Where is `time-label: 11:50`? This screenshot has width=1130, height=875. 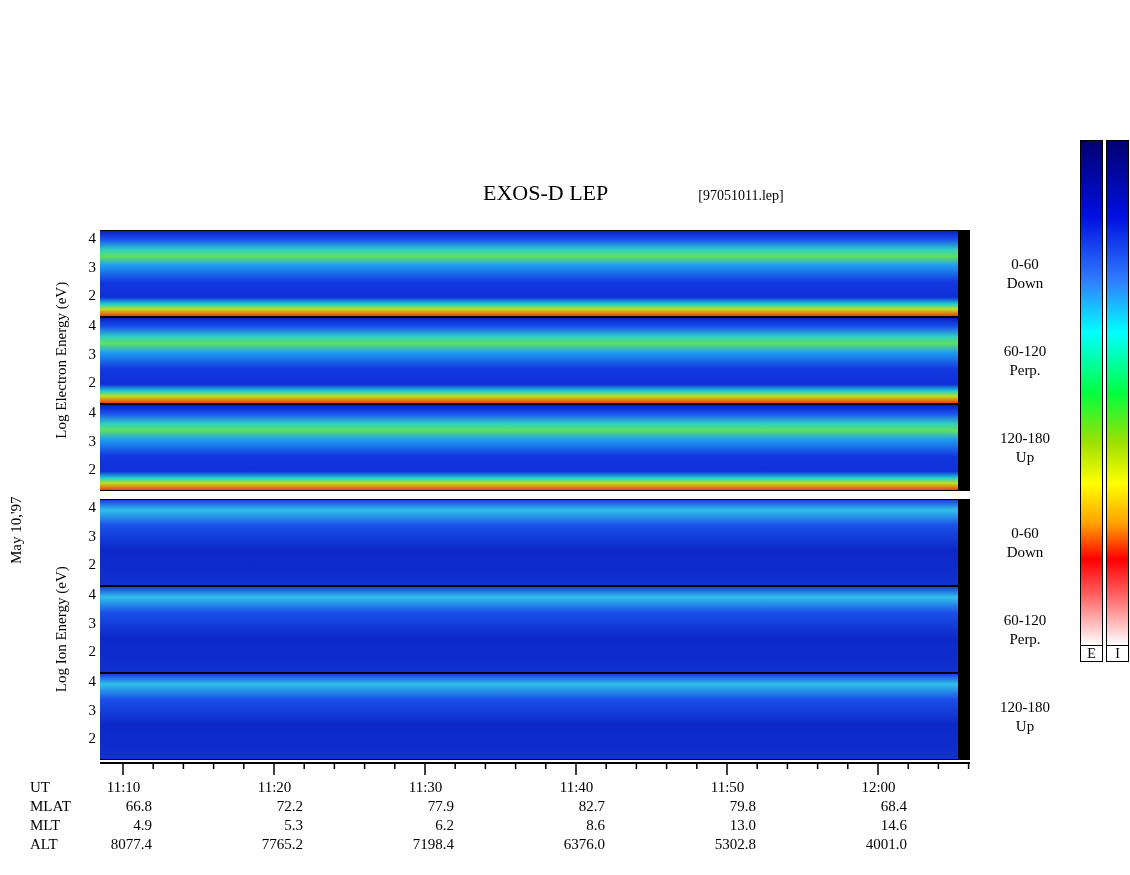 time-label: 11:50 is located at coordinates (727, 787).